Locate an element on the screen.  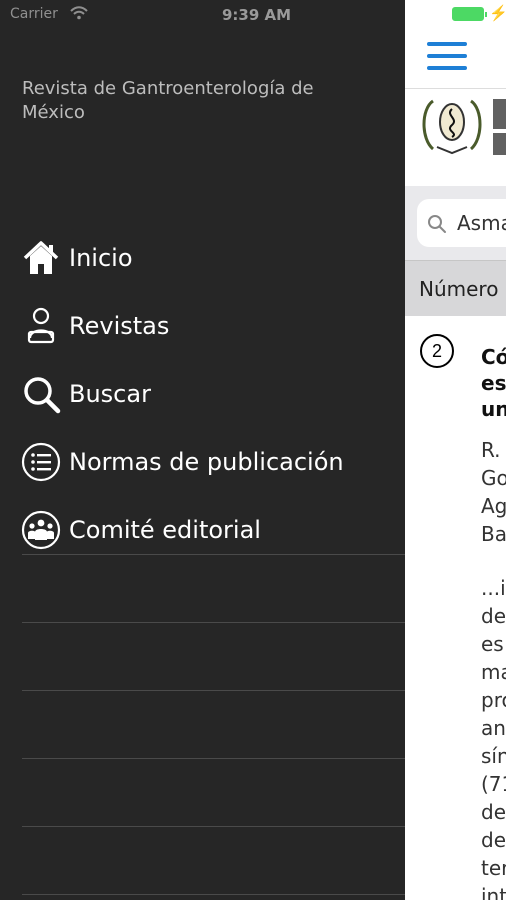
result-authors: R. Go Ag Ba is located at coordinates (493, 492).